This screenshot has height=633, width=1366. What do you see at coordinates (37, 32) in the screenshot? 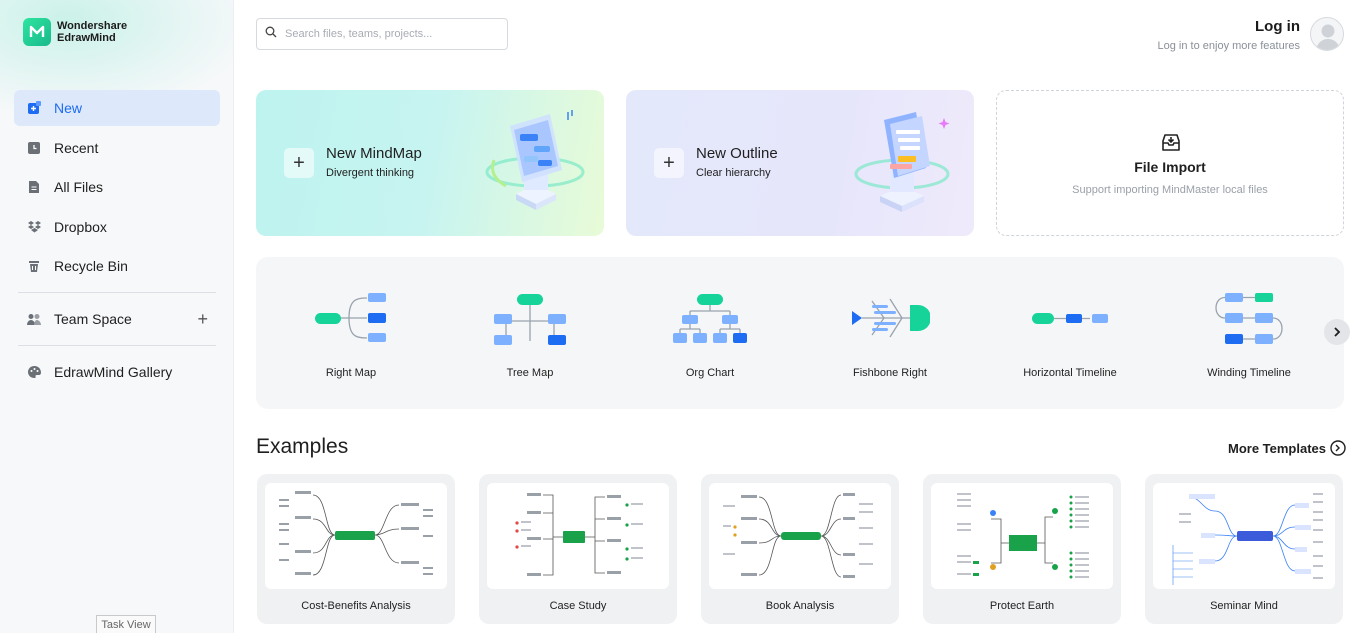
I see `edrawmind-logo-icon` at bounding box center [37, 32].